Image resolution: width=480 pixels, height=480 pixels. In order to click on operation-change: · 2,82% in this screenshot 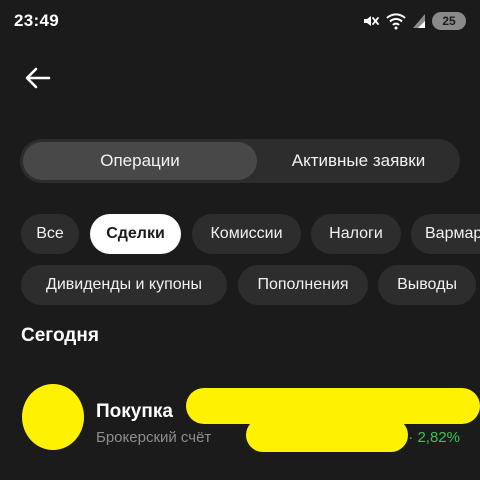, I will do `click(434, 437)`.